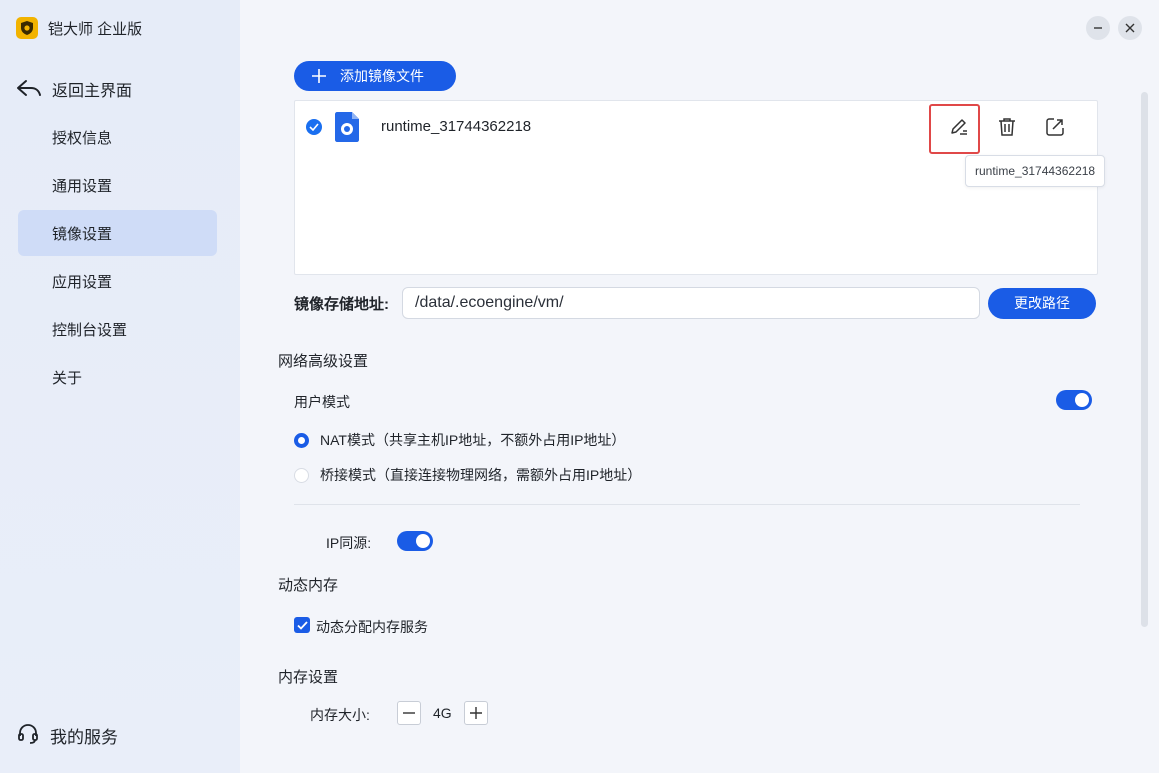 This screenshot has height=773, width=1159. What do you see at coordinates (92, 91) in the screenshot?
I see `back-label: 返回主界面` at bounding box center [92, 91].